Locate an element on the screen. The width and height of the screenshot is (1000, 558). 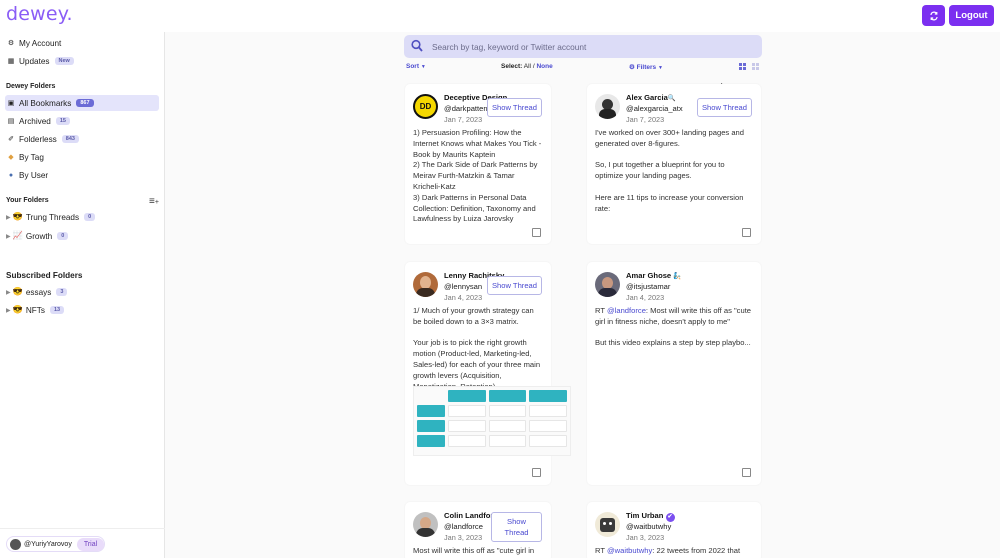
author-handle: @waitbutwhy is located at coordinates (649, 526).